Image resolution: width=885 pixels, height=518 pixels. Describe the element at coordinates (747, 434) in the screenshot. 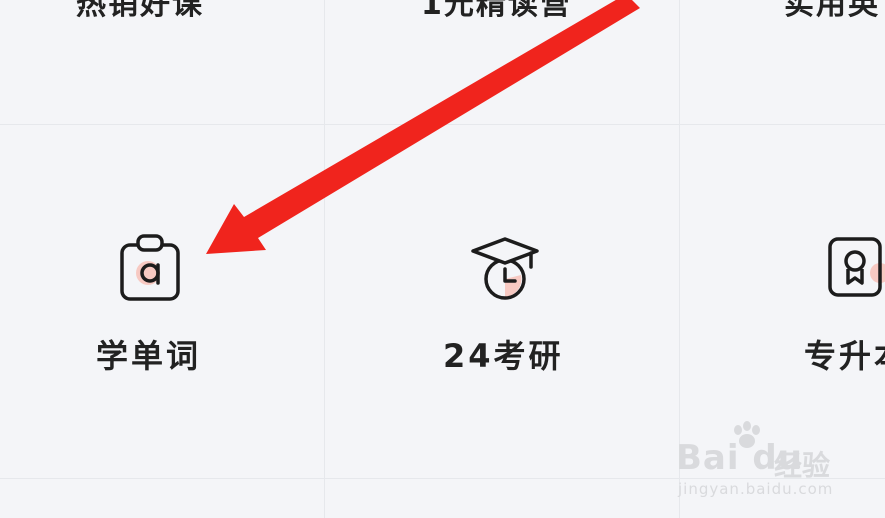

I see `paw-icon` at that location.